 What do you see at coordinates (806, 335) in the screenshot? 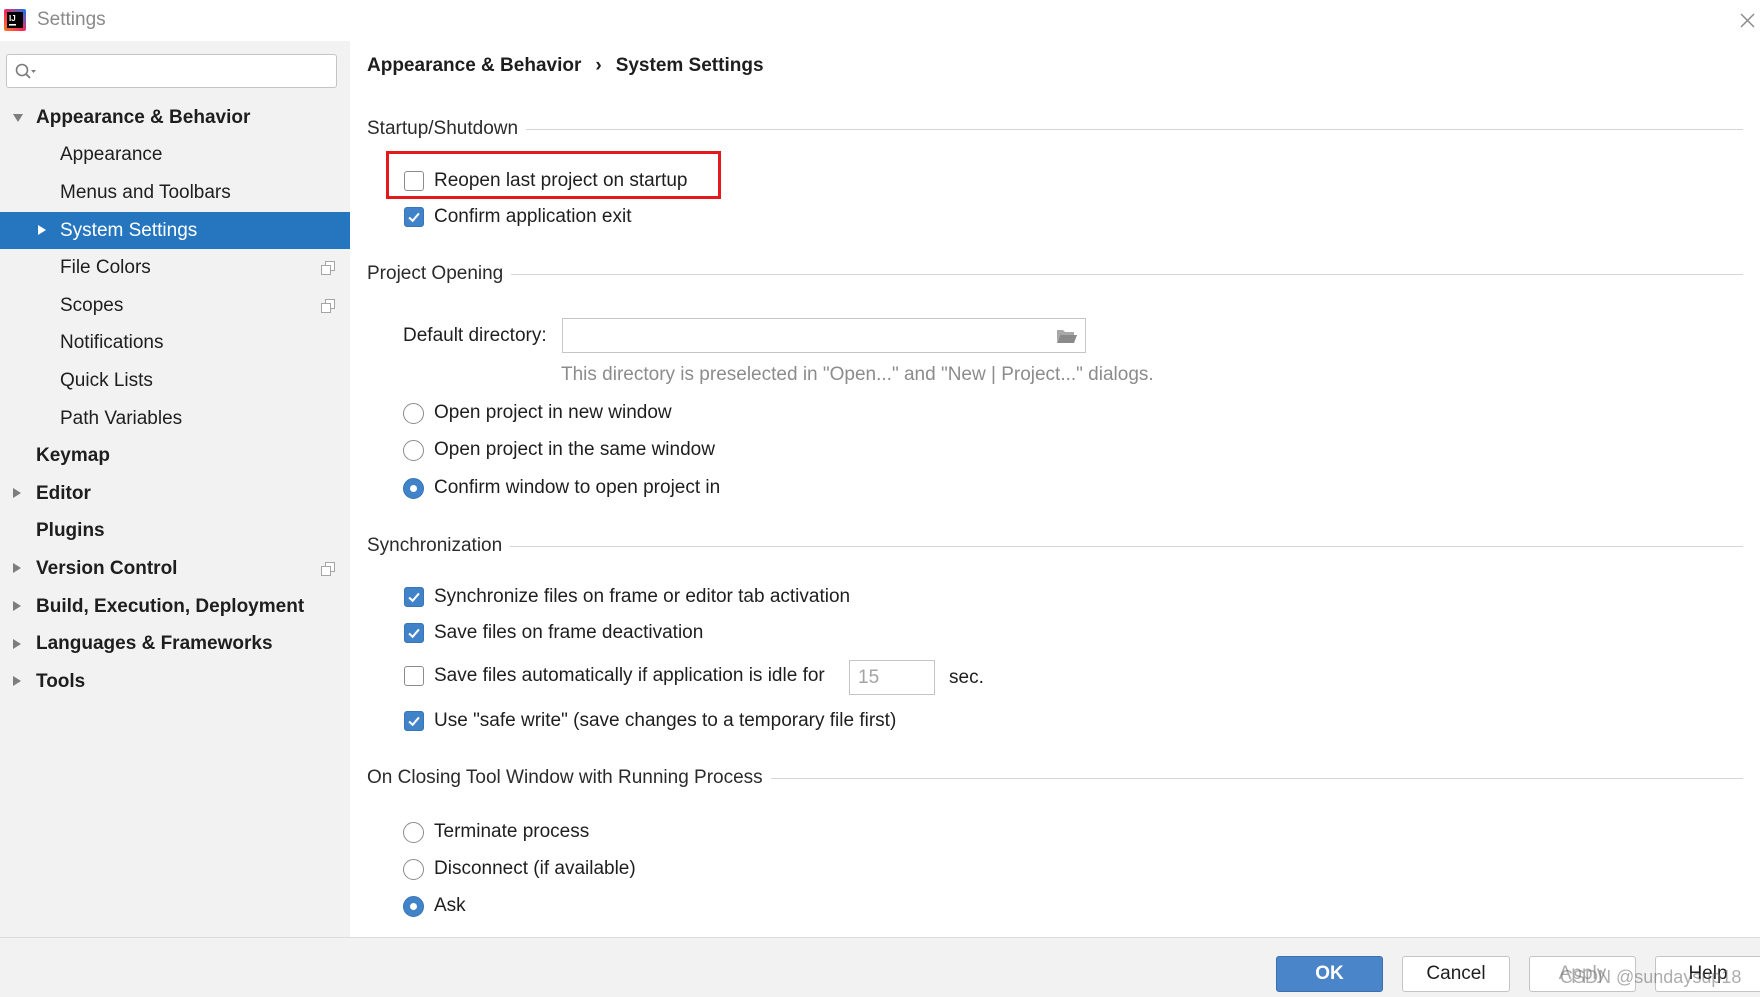
I see `default-directory-input` at bounding box center [806, 335].